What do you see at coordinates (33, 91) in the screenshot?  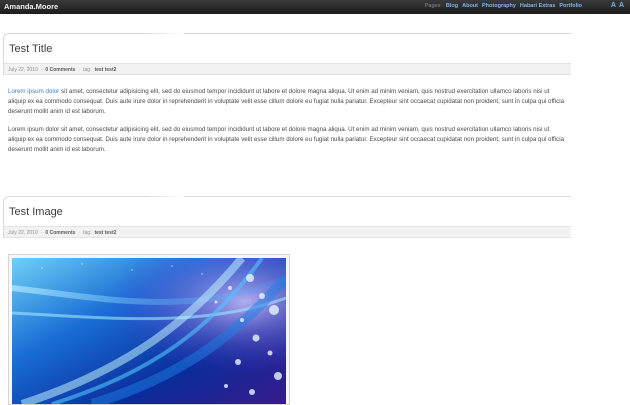 I see `lorem-ipsum-link: Lorem ipsum dolor` at bounding box center [33, 91].